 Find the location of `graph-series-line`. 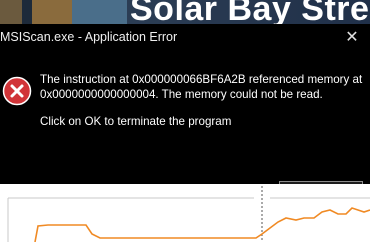

graph-series-line is located at coordinates (202, 224).